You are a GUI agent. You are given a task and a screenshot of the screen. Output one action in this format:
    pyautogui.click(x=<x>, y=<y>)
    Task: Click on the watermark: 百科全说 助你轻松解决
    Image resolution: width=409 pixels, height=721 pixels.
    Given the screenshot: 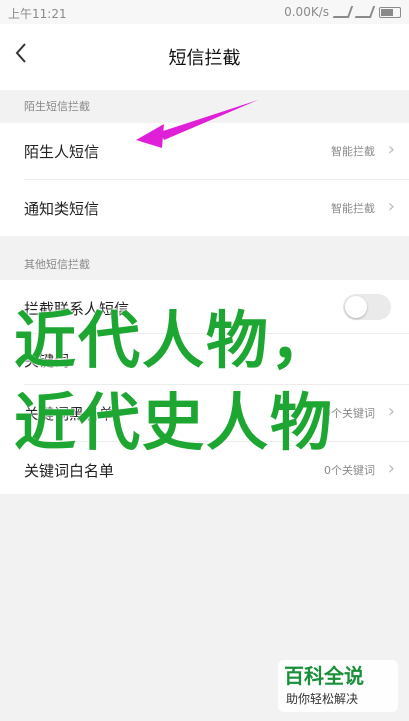 What is the action you would take?
    pyautogui.click(x=338, y=686)
    